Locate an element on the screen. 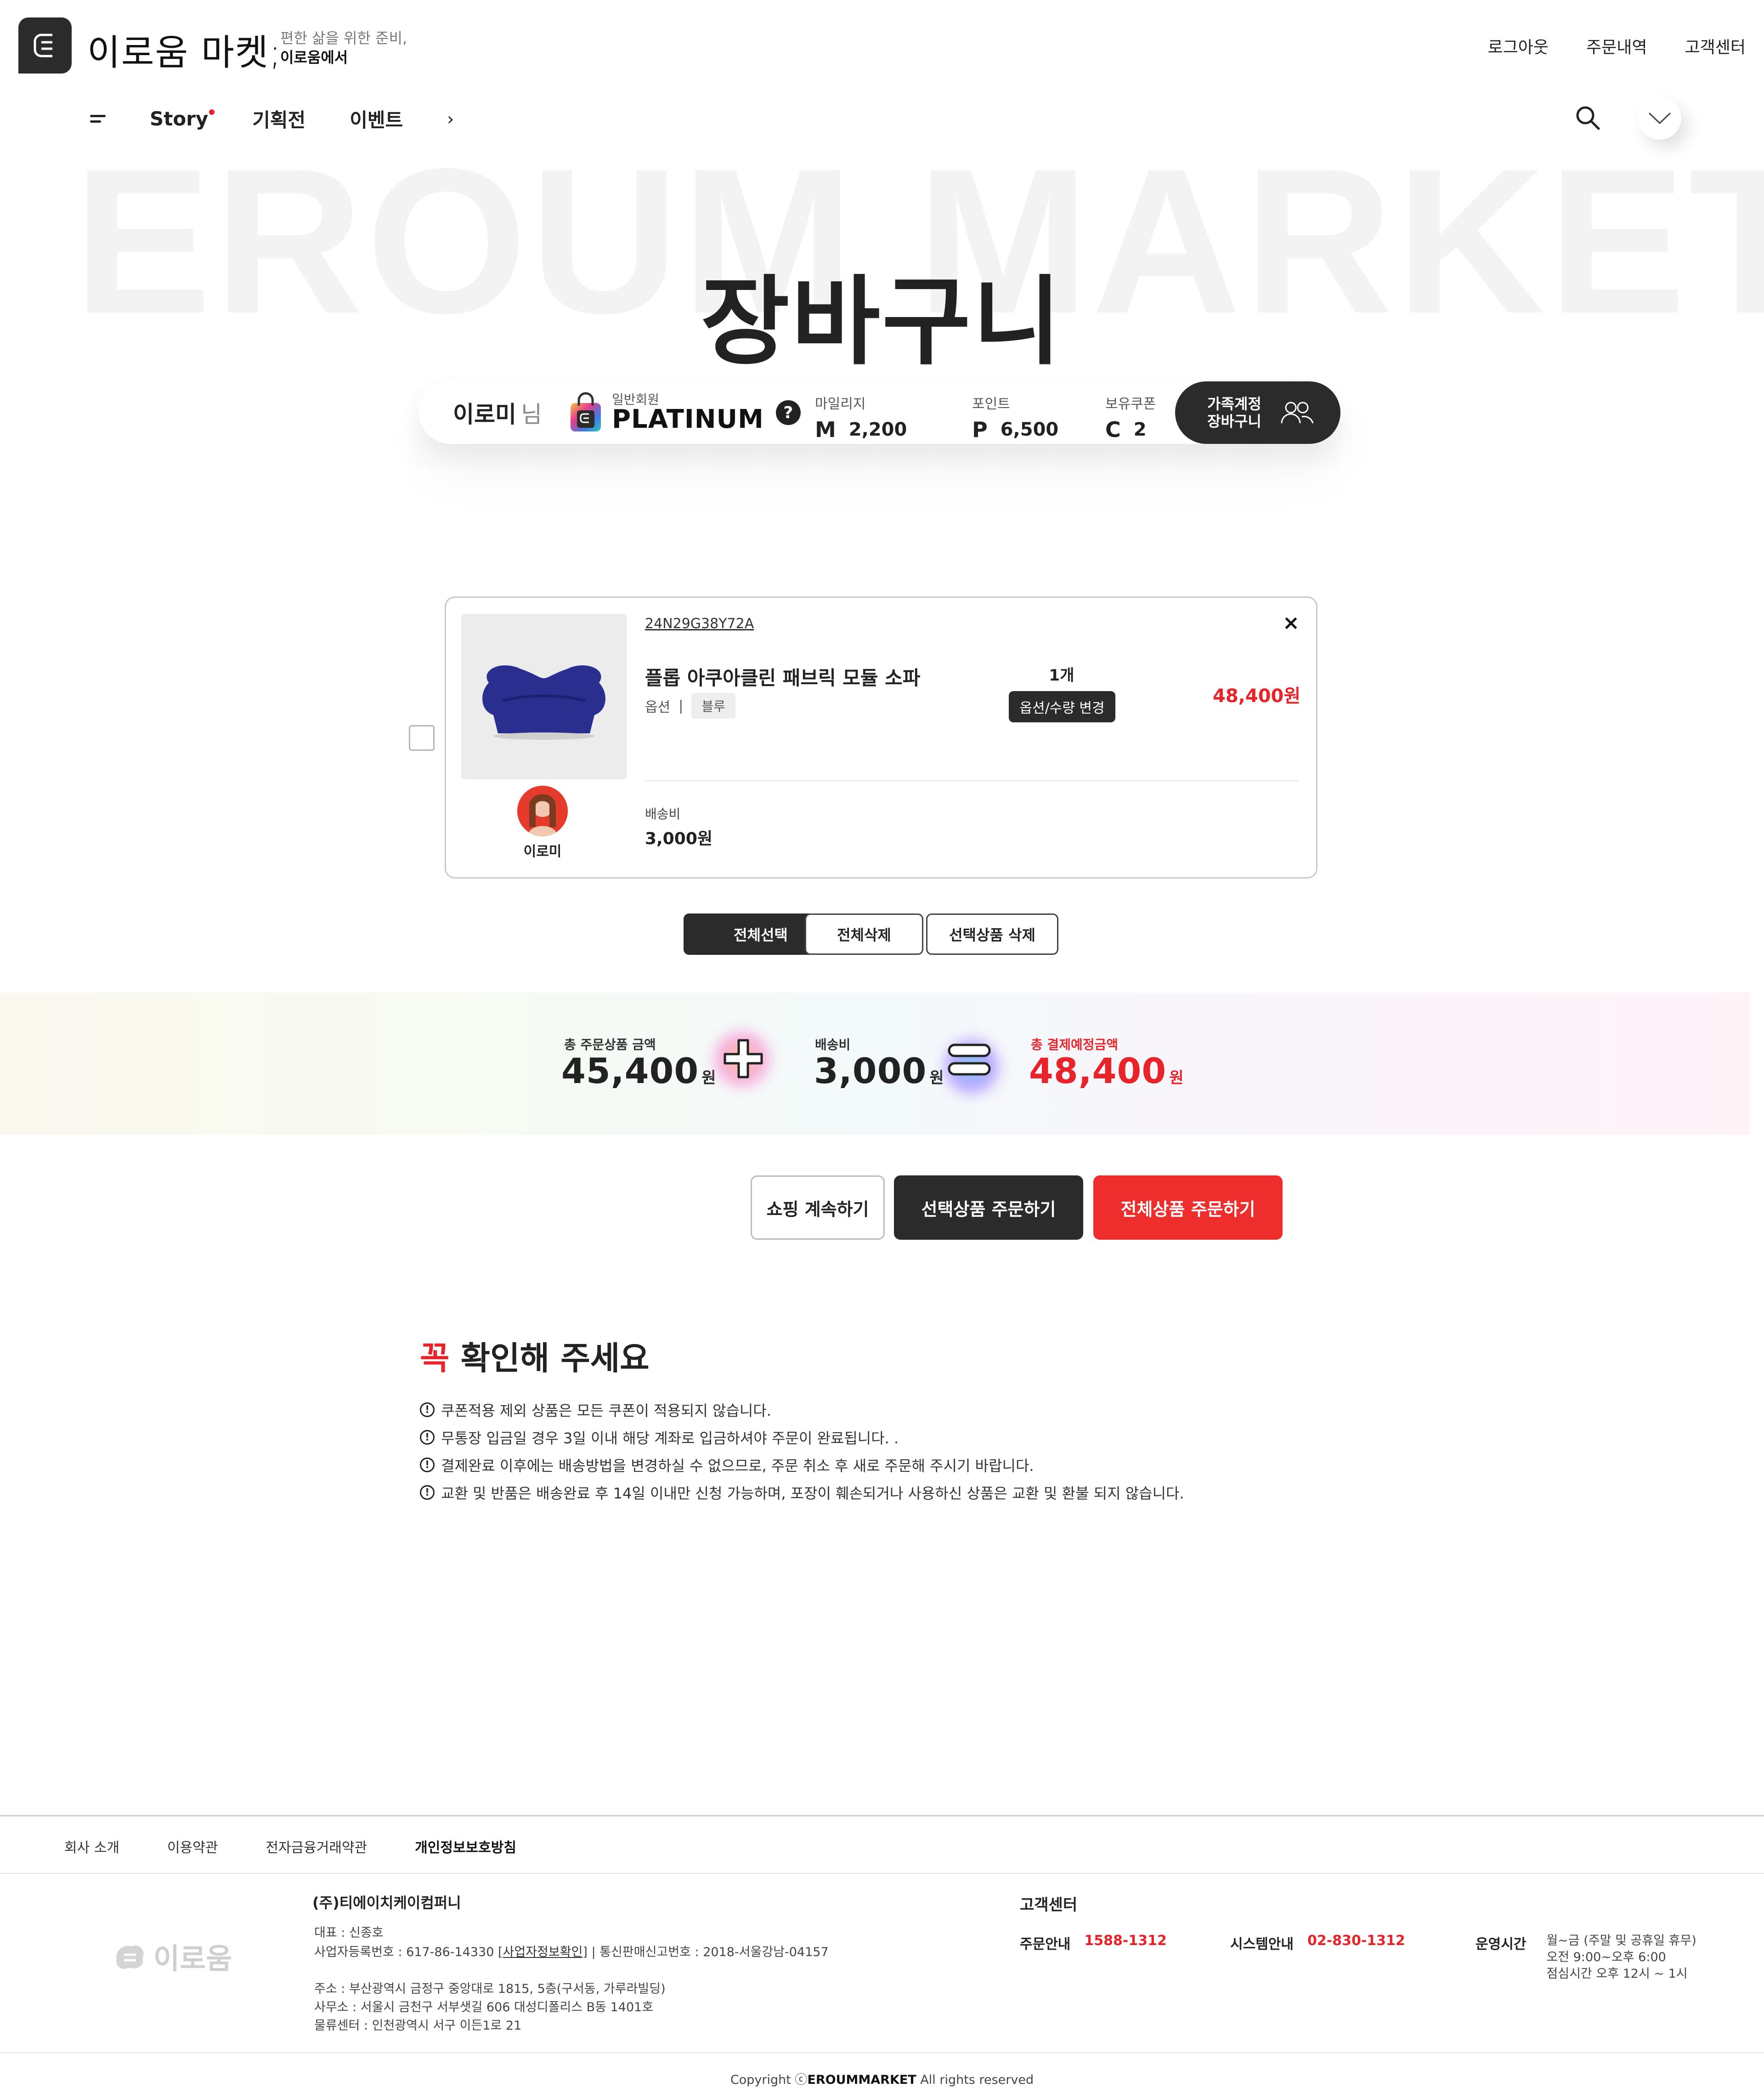  menu-icon is located at coordinates (98, 119).